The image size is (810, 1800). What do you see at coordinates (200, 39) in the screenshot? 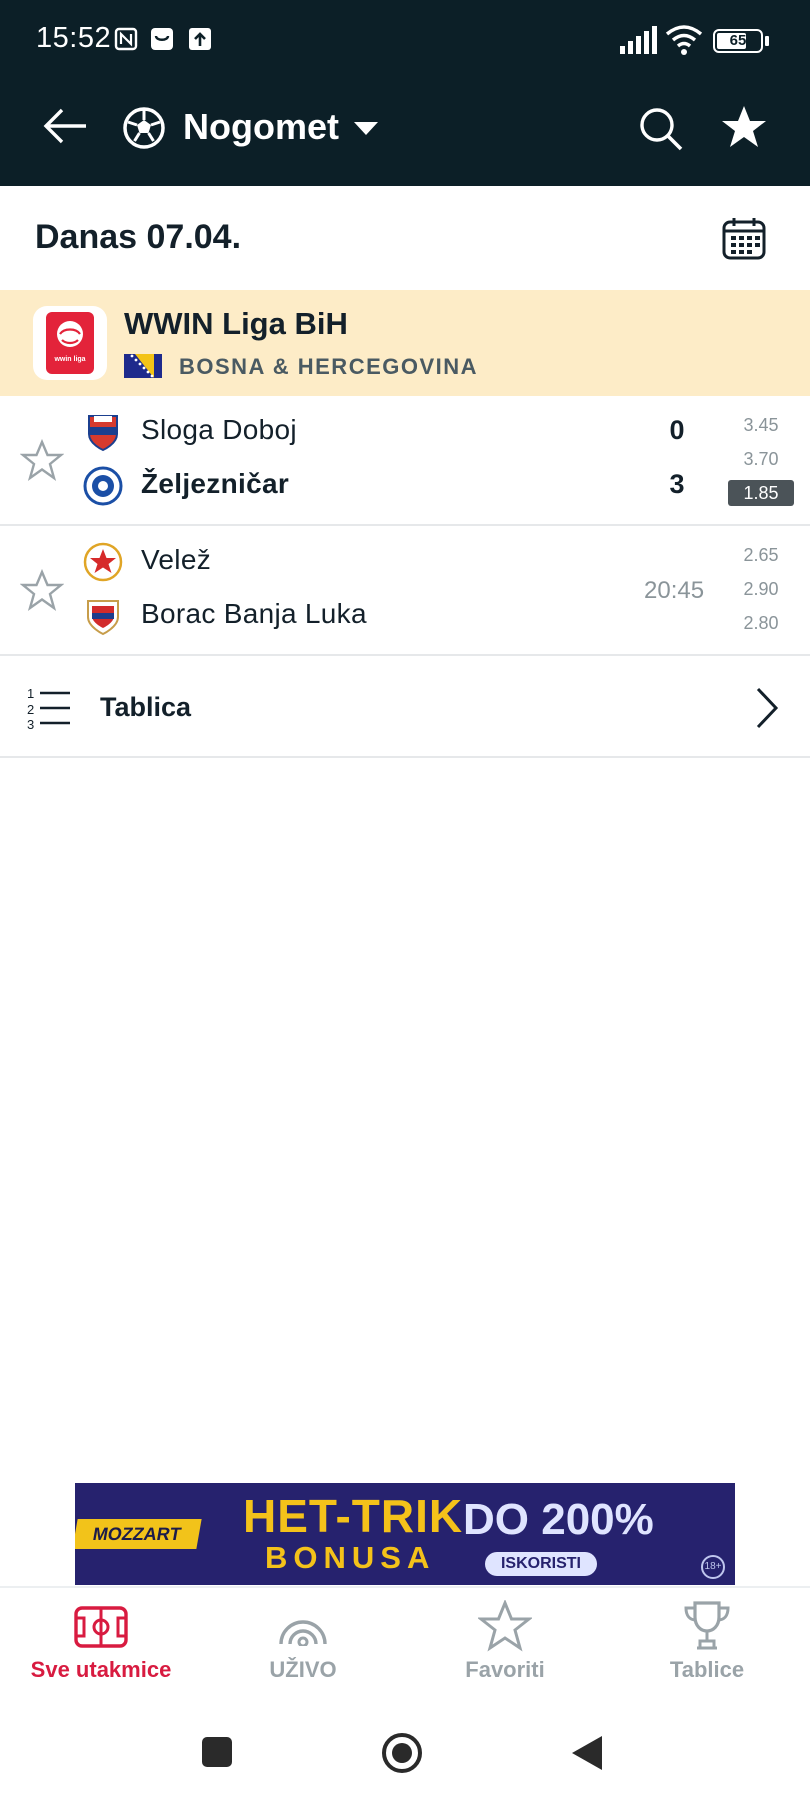
I see `upload-notification-icon` at bounding box center [200, 39].